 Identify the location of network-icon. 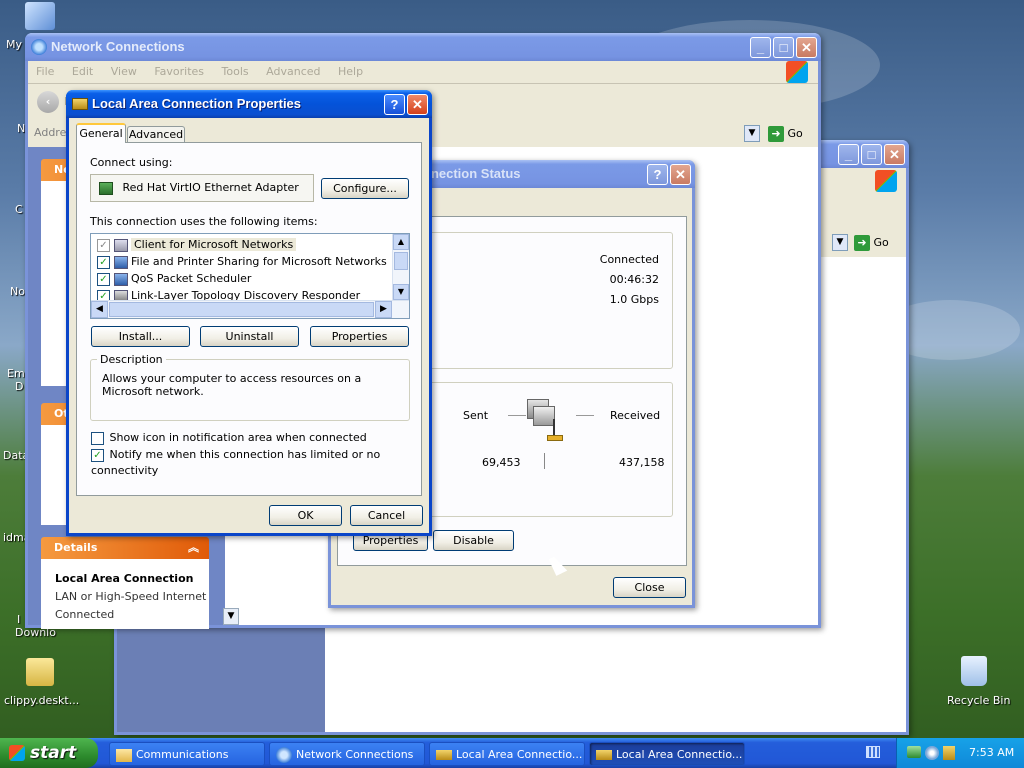
(284, 755).